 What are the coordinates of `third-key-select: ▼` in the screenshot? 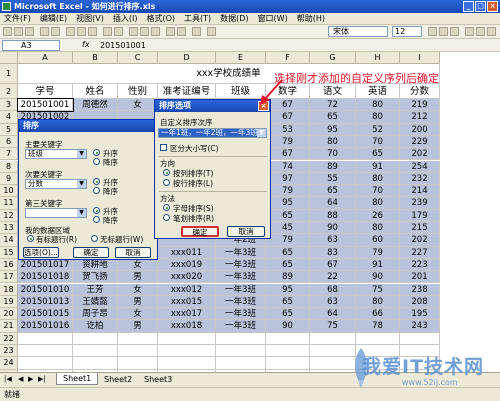 It's located at (56, 213).